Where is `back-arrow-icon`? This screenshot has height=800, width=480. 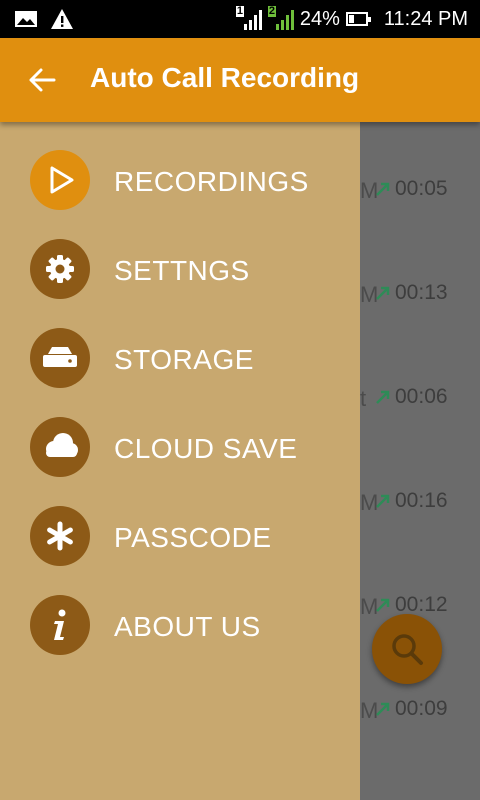 back-arrow-icon is located at coordinates (42, 80).